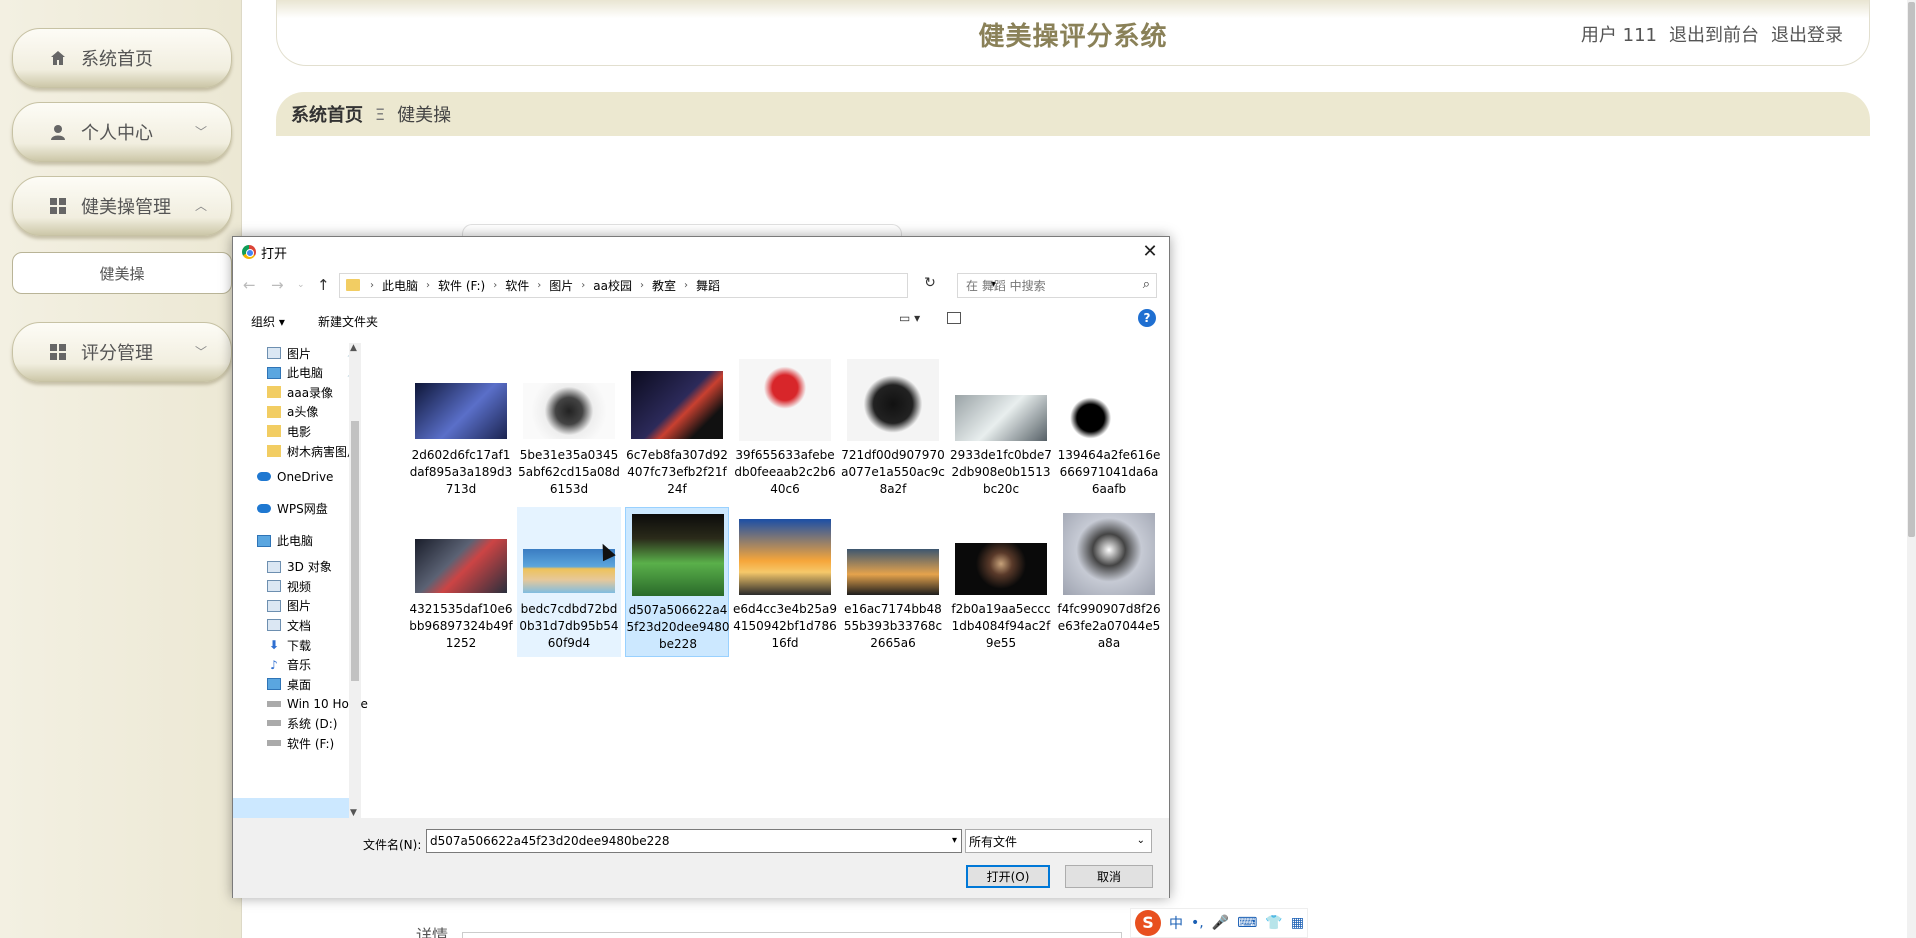 This screenshot has width=1916, height=938. What do you see at coordinates (295, 477) in the screenshot?
I see `nav-item: OneDrive` at bounding box center [295, 477].